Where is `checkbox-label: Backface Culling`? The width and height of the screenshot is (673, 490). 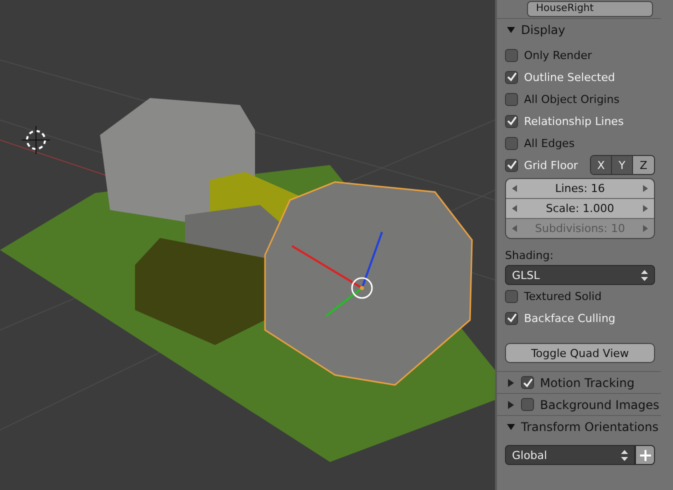
checkbox-label: Backface Culling is located at coordinates (570, 318).